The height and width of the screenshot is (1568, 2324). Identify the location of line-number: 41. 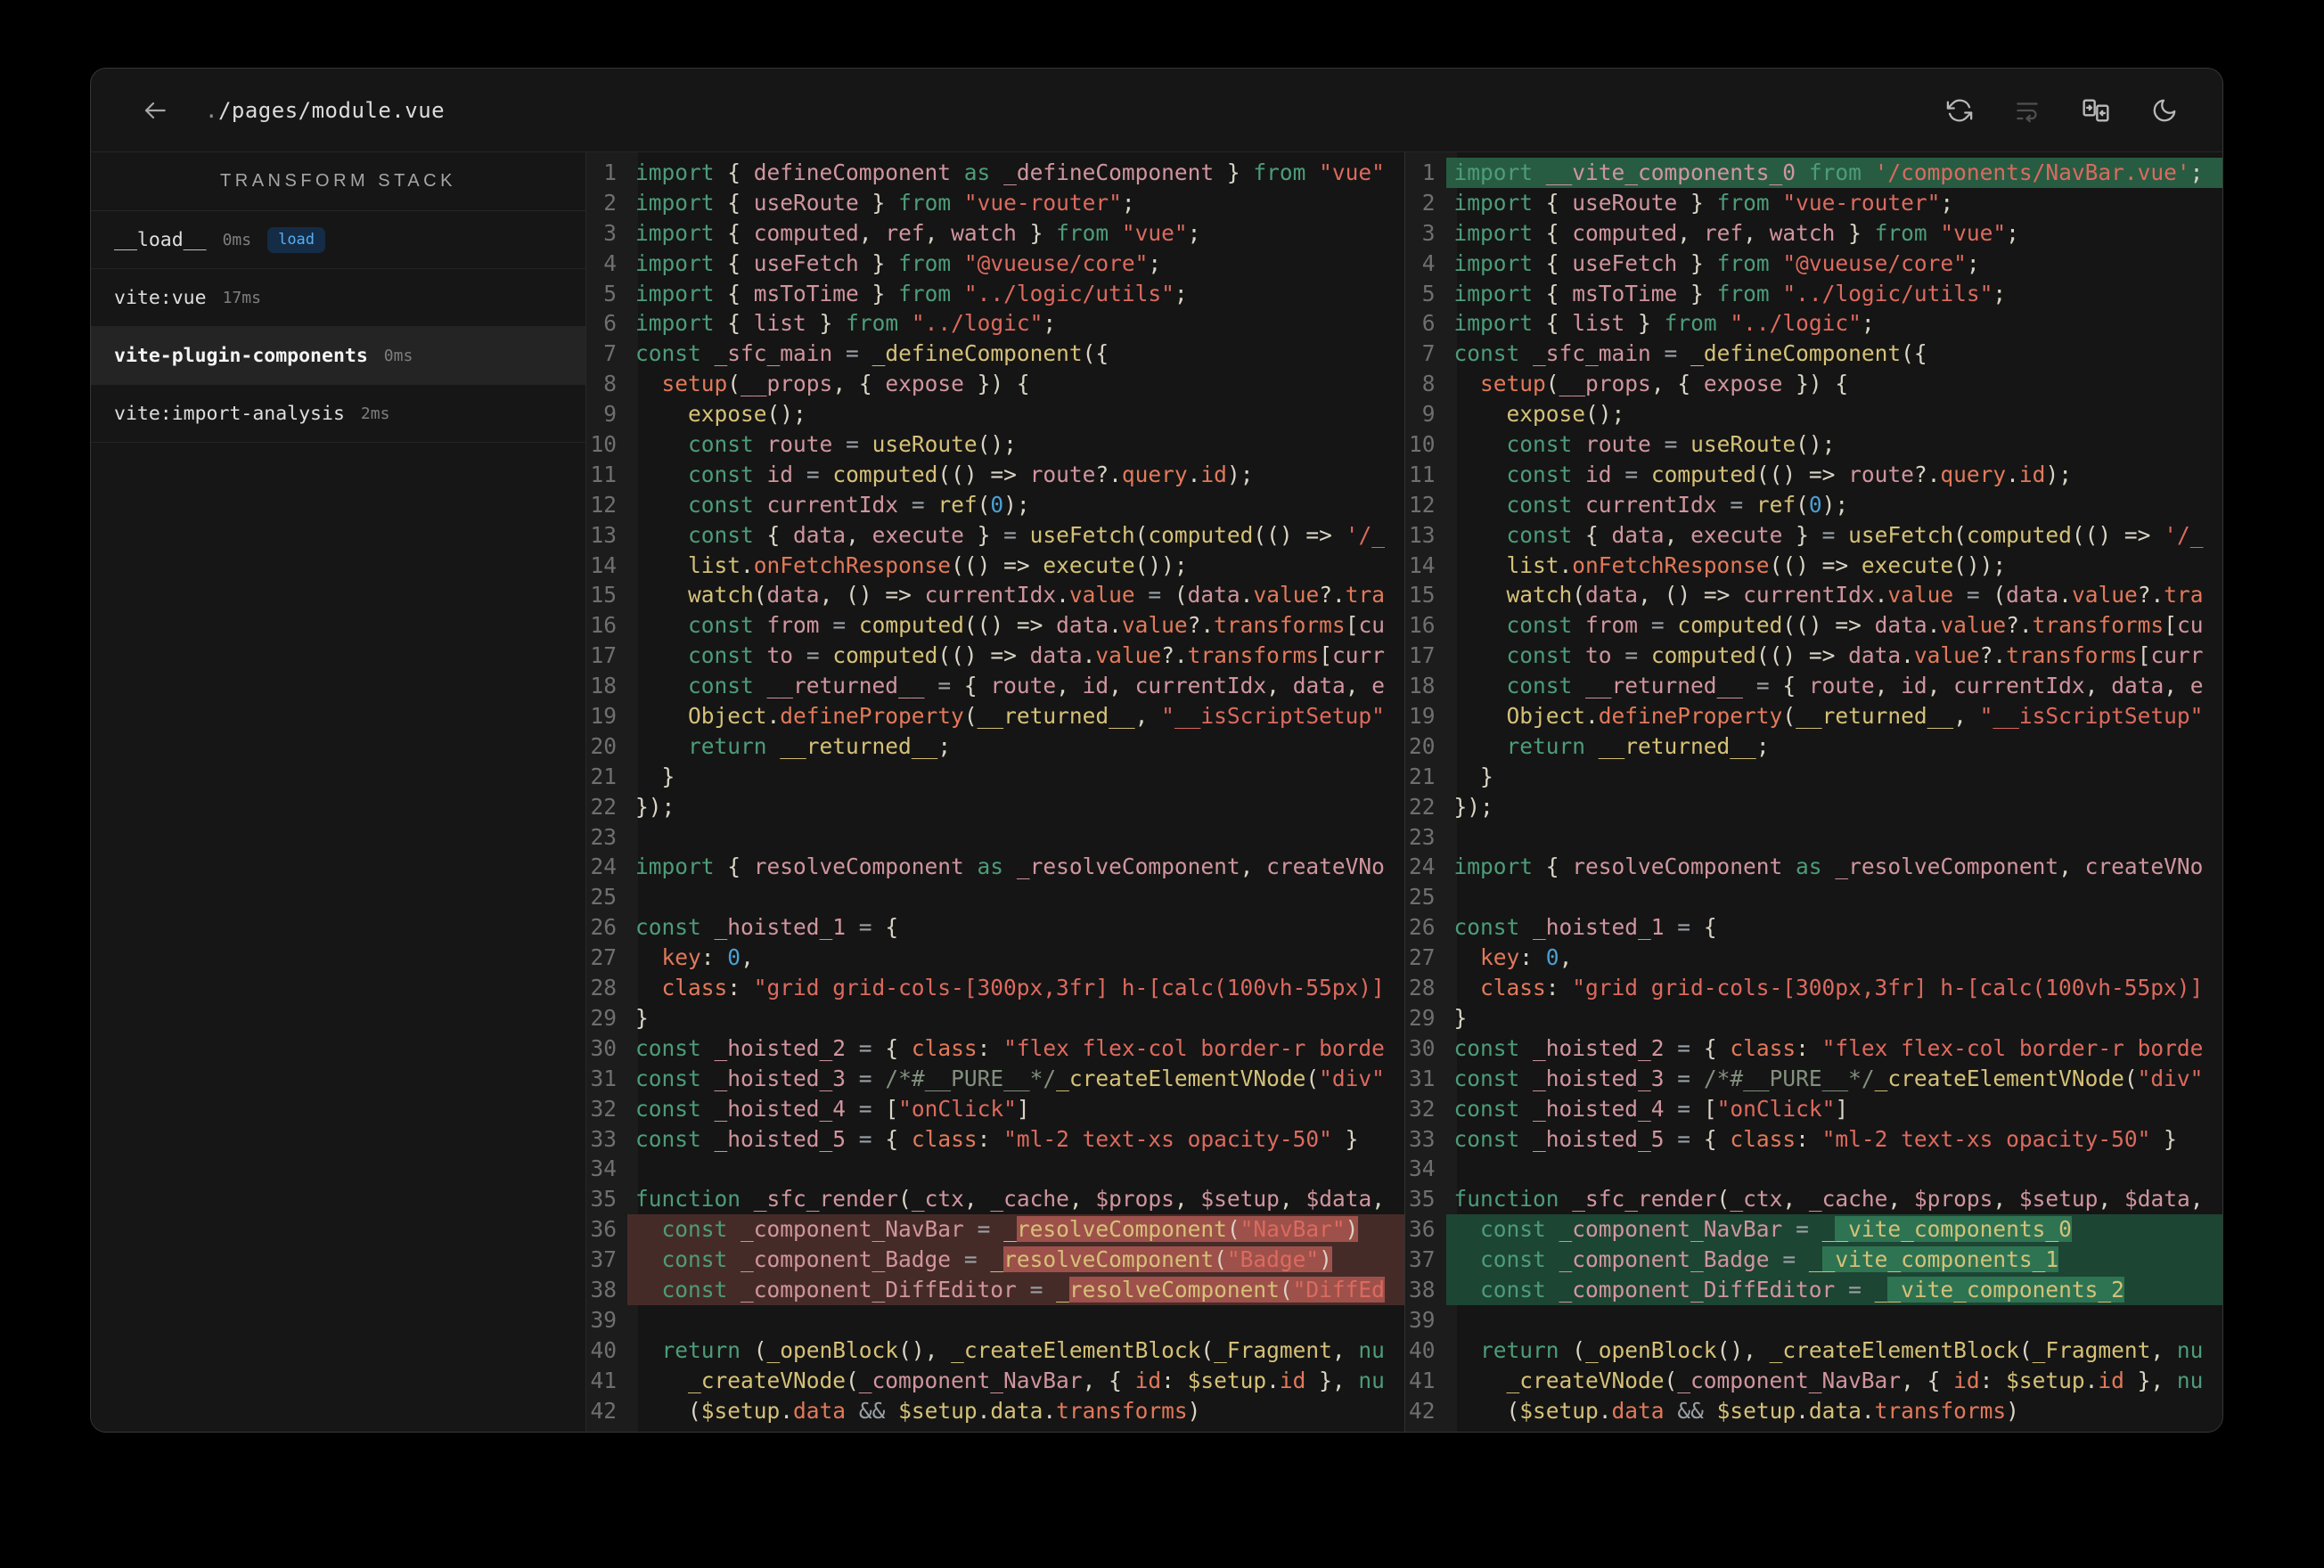
(603, 1380).